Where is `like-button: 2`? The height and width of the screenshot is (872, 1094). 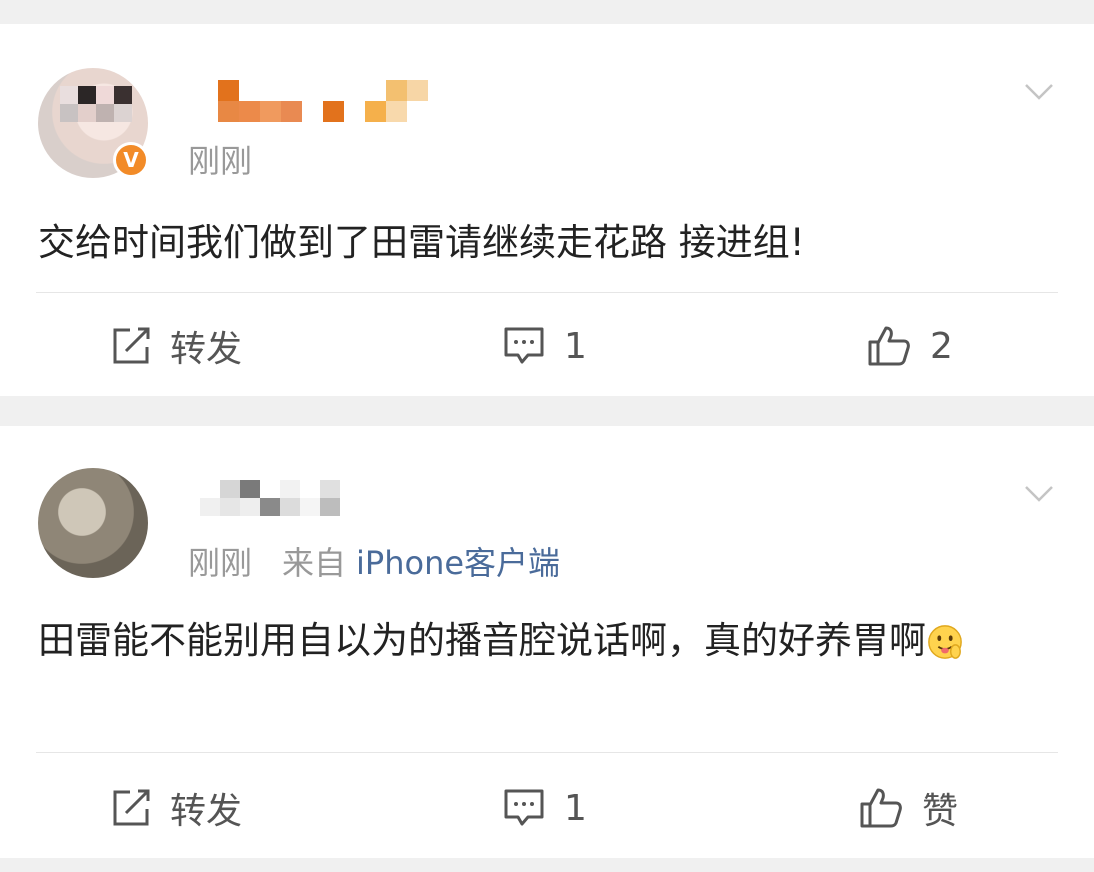 like-button: 2 is located at coordinates (909, 346).